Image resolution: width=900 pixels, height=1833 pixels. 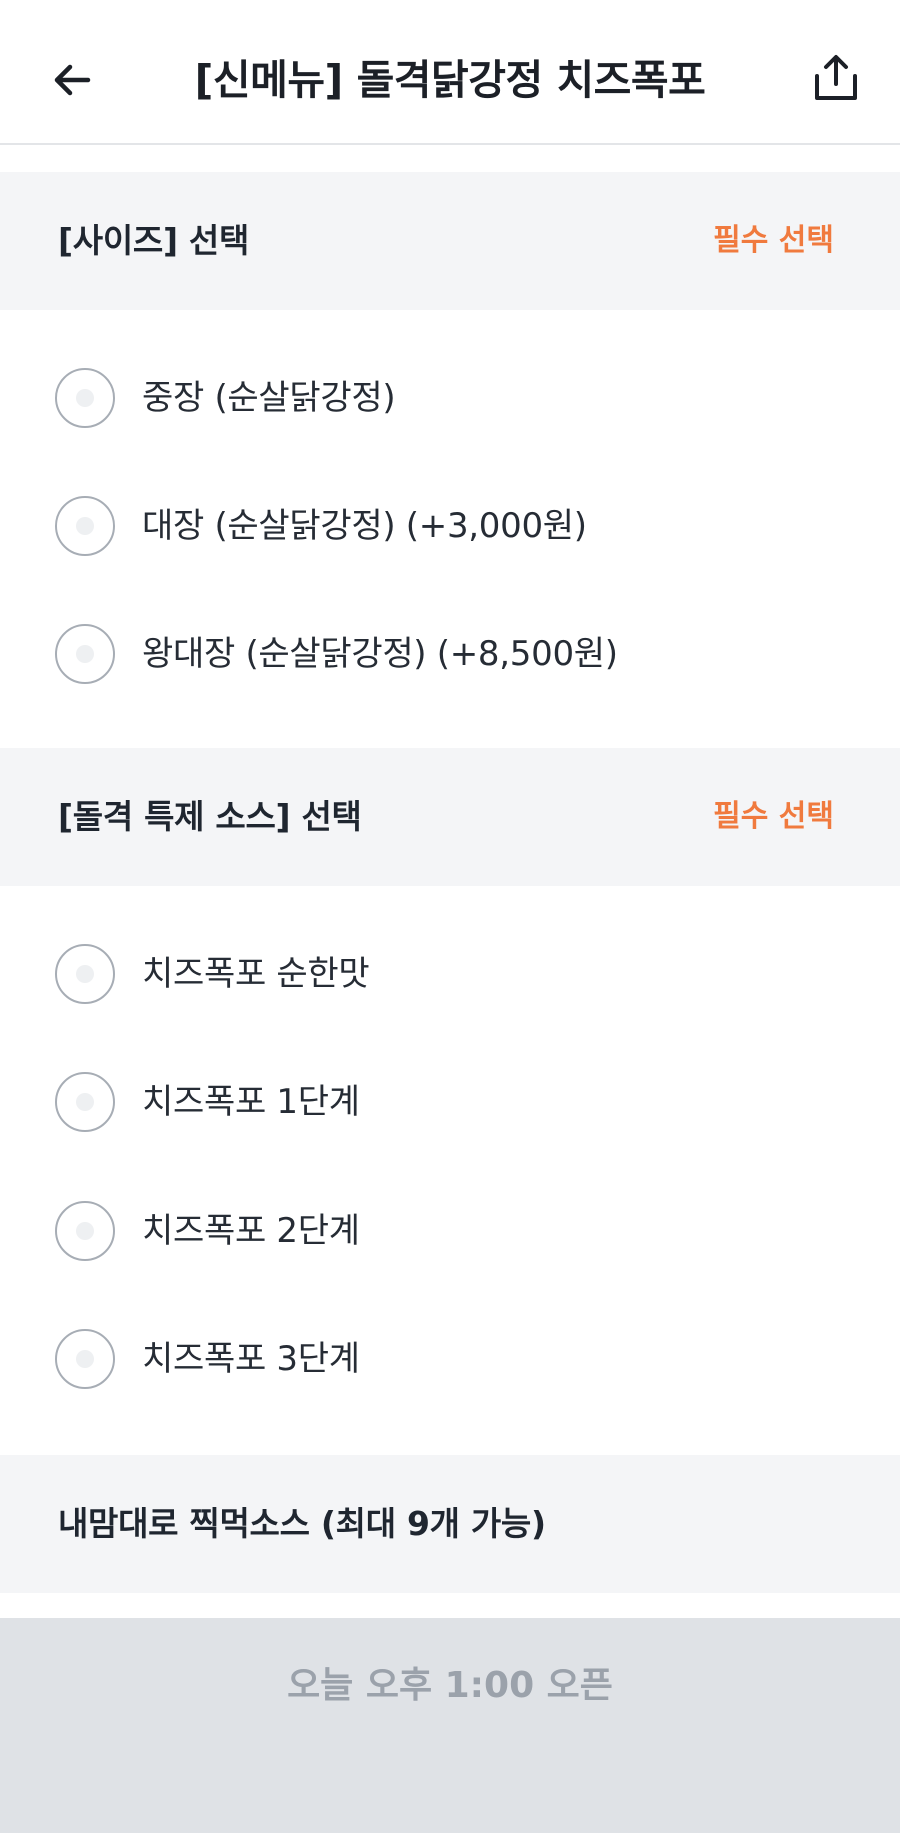 I want to click on option-label: 치즈폭포 1단계, so click(x=251, y=1102).